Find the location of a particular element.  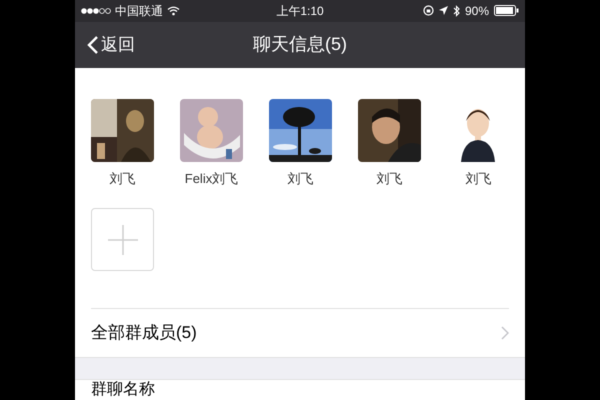

row-label: 群聊名称 is located at coordinates (123, 390).